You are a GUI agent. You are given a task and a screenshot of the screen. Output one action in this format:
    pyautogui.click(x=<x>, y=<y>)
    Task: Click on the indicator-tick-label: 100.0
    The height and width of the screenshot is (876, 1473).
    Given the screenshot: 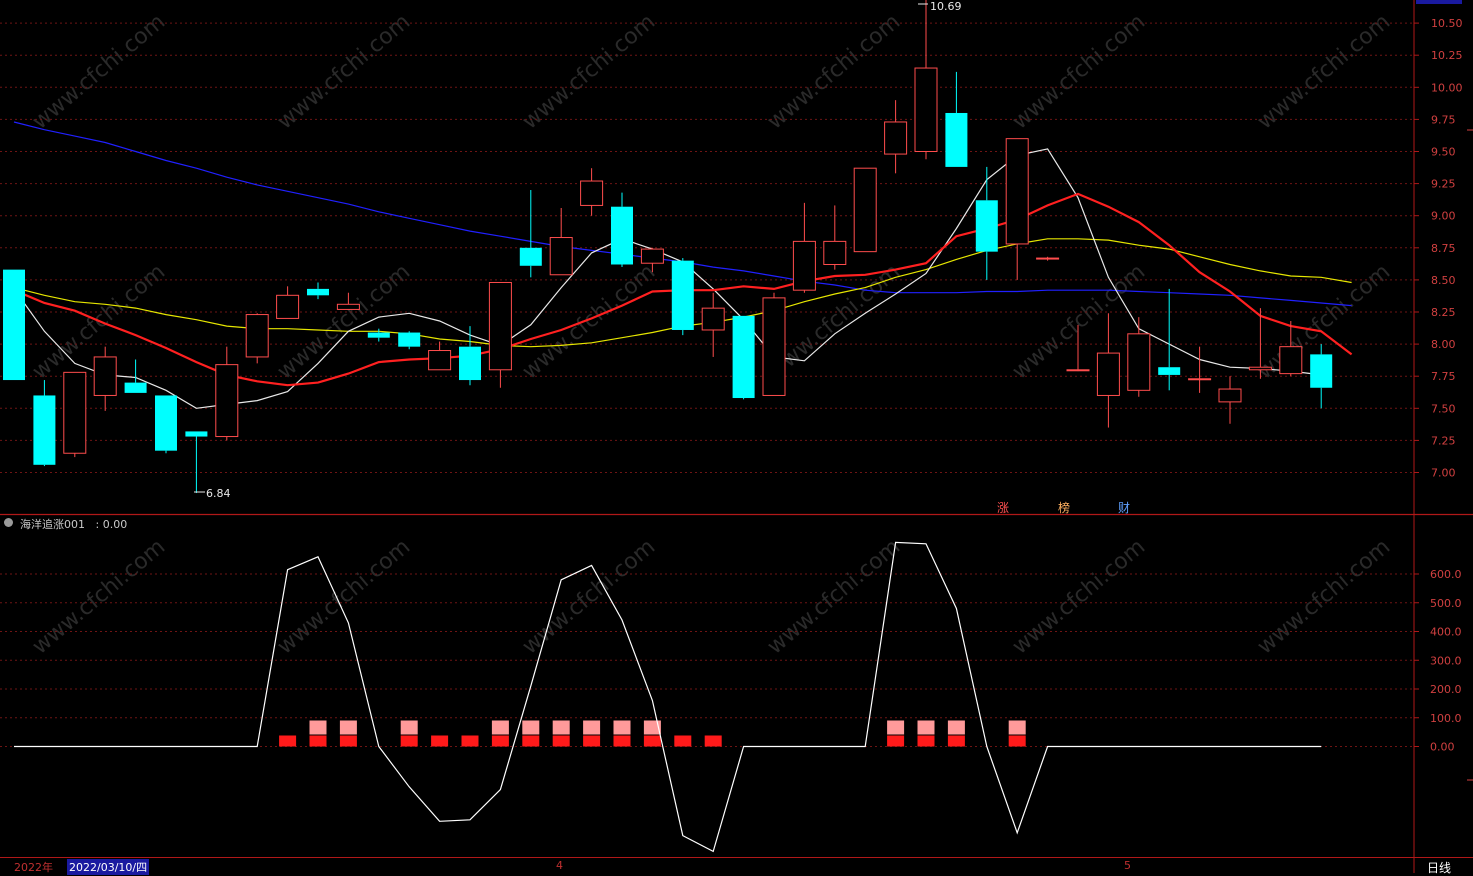 What is the action you would take?
    pyautogui.click(x=1446, y=718)
    